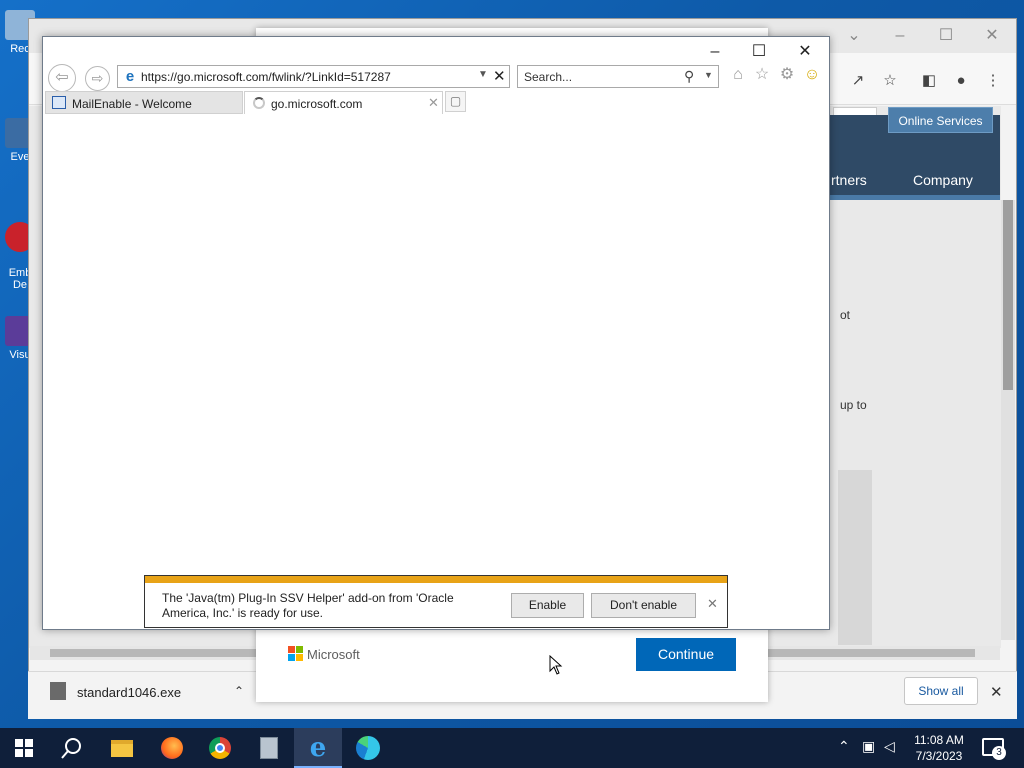 The image size is (1024, 768). Describe the element at coordinates (853, 405) in the screenshot. I see `site-text-fragment: up to` at that location.